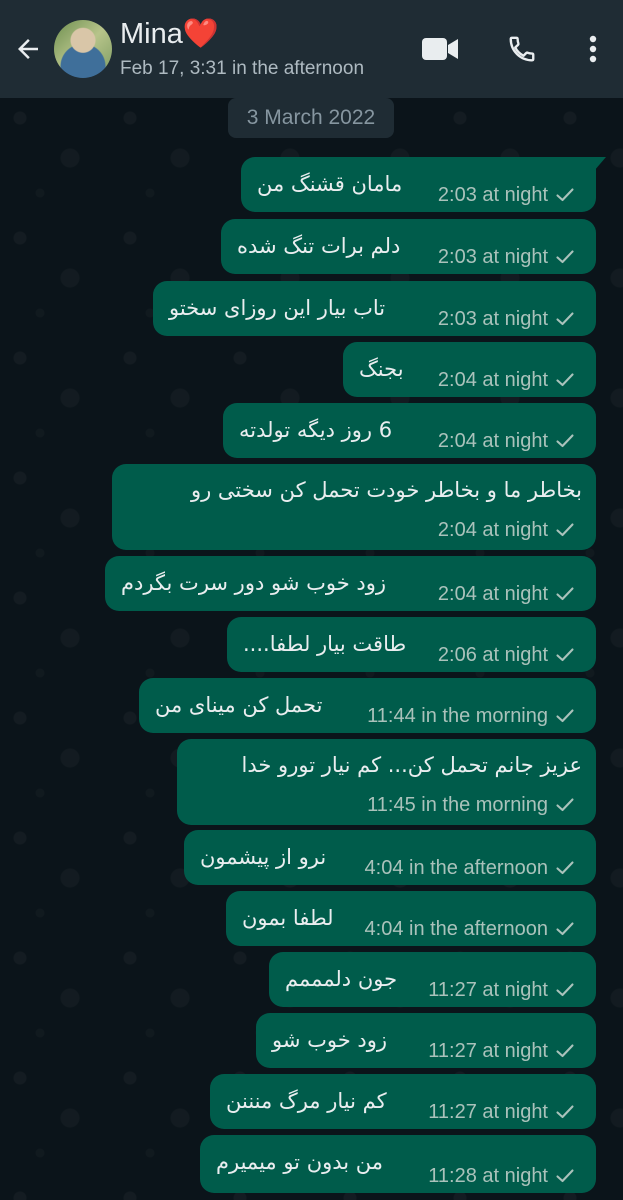  I want to click on message-timestamp: 2:06 at night, so click(492, 655).